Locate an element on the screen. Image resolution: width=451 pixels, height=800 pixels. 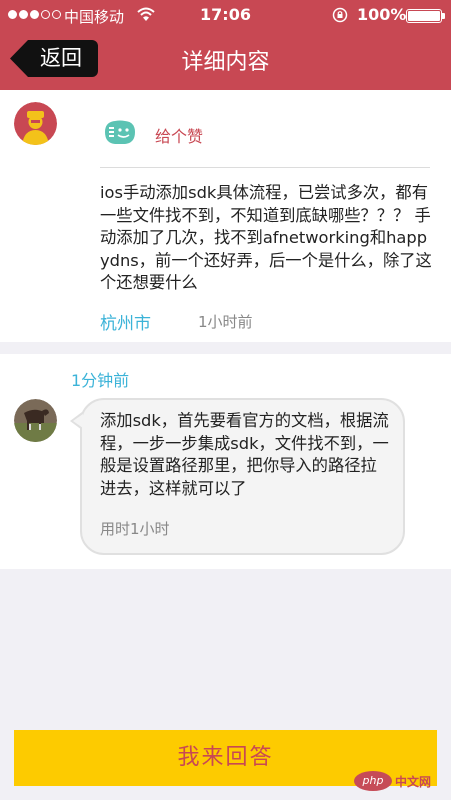
answer-duration: 用时1小时 is located at coordinates (135, 529).